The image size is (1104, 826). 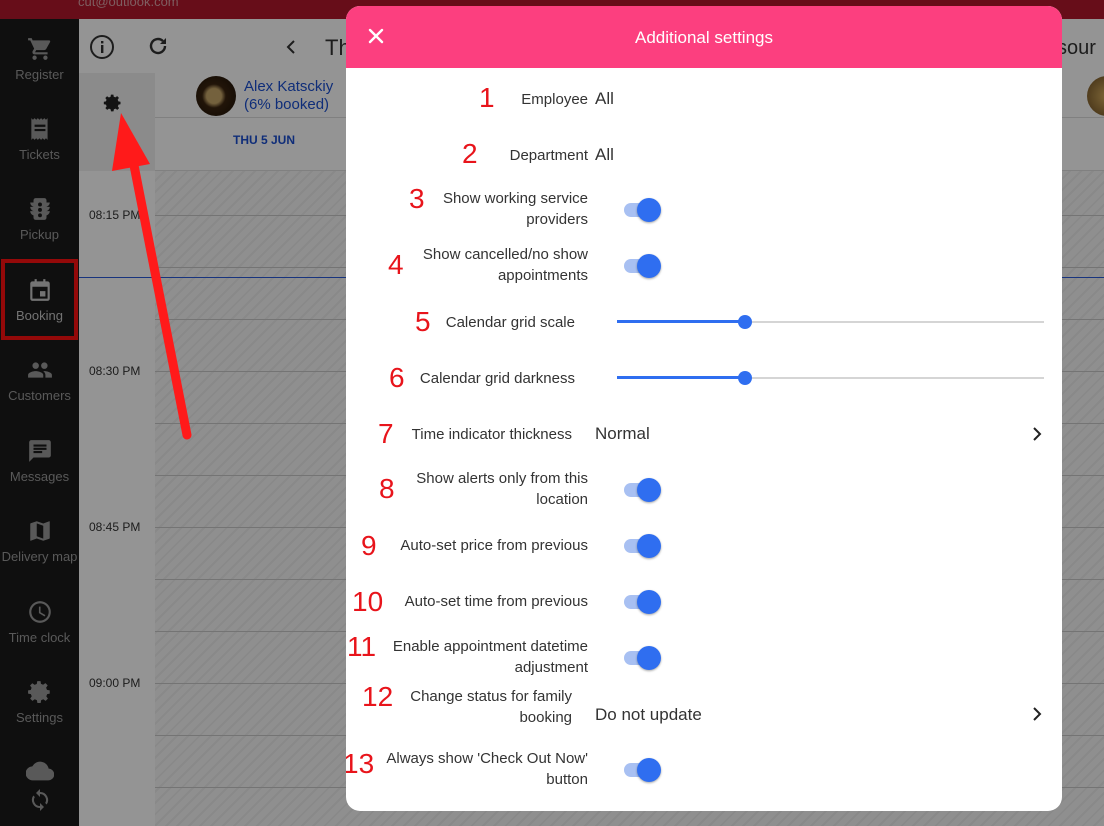 I want to click on annotation-number: 8, so click(x=387, y=488).